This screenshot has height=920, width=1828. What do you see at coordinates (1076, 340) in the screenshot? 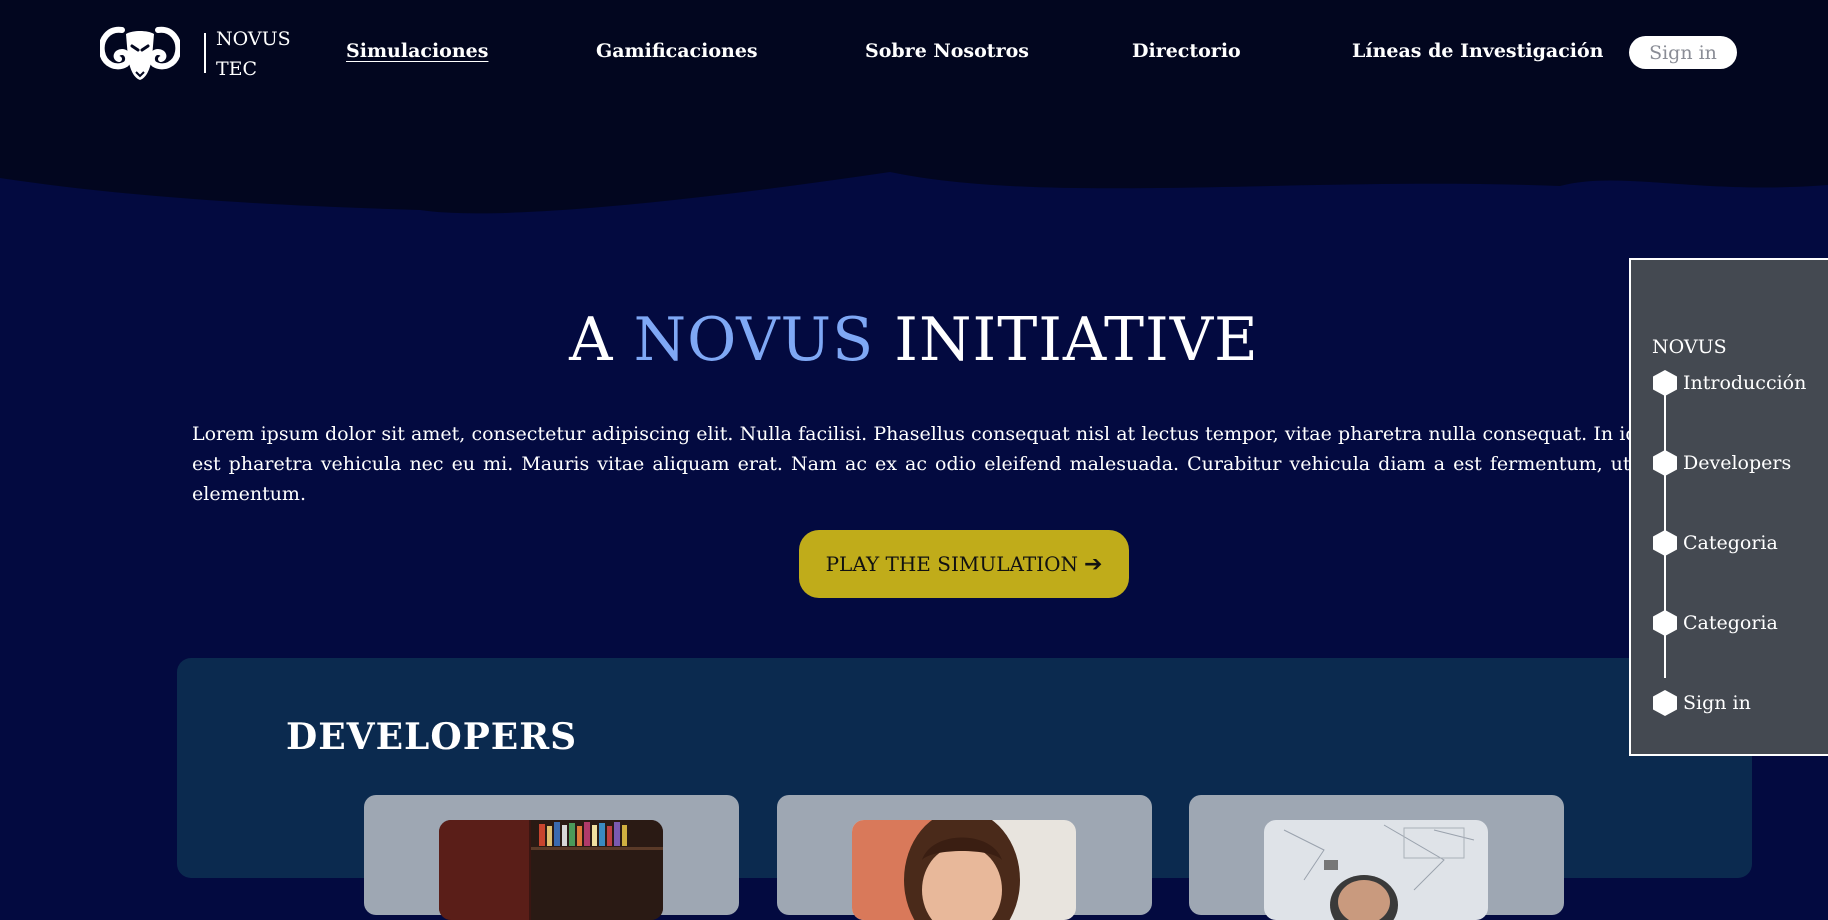
I see `hero-title-suffix: INITIATIVE` at bounding box center [1076, 340].